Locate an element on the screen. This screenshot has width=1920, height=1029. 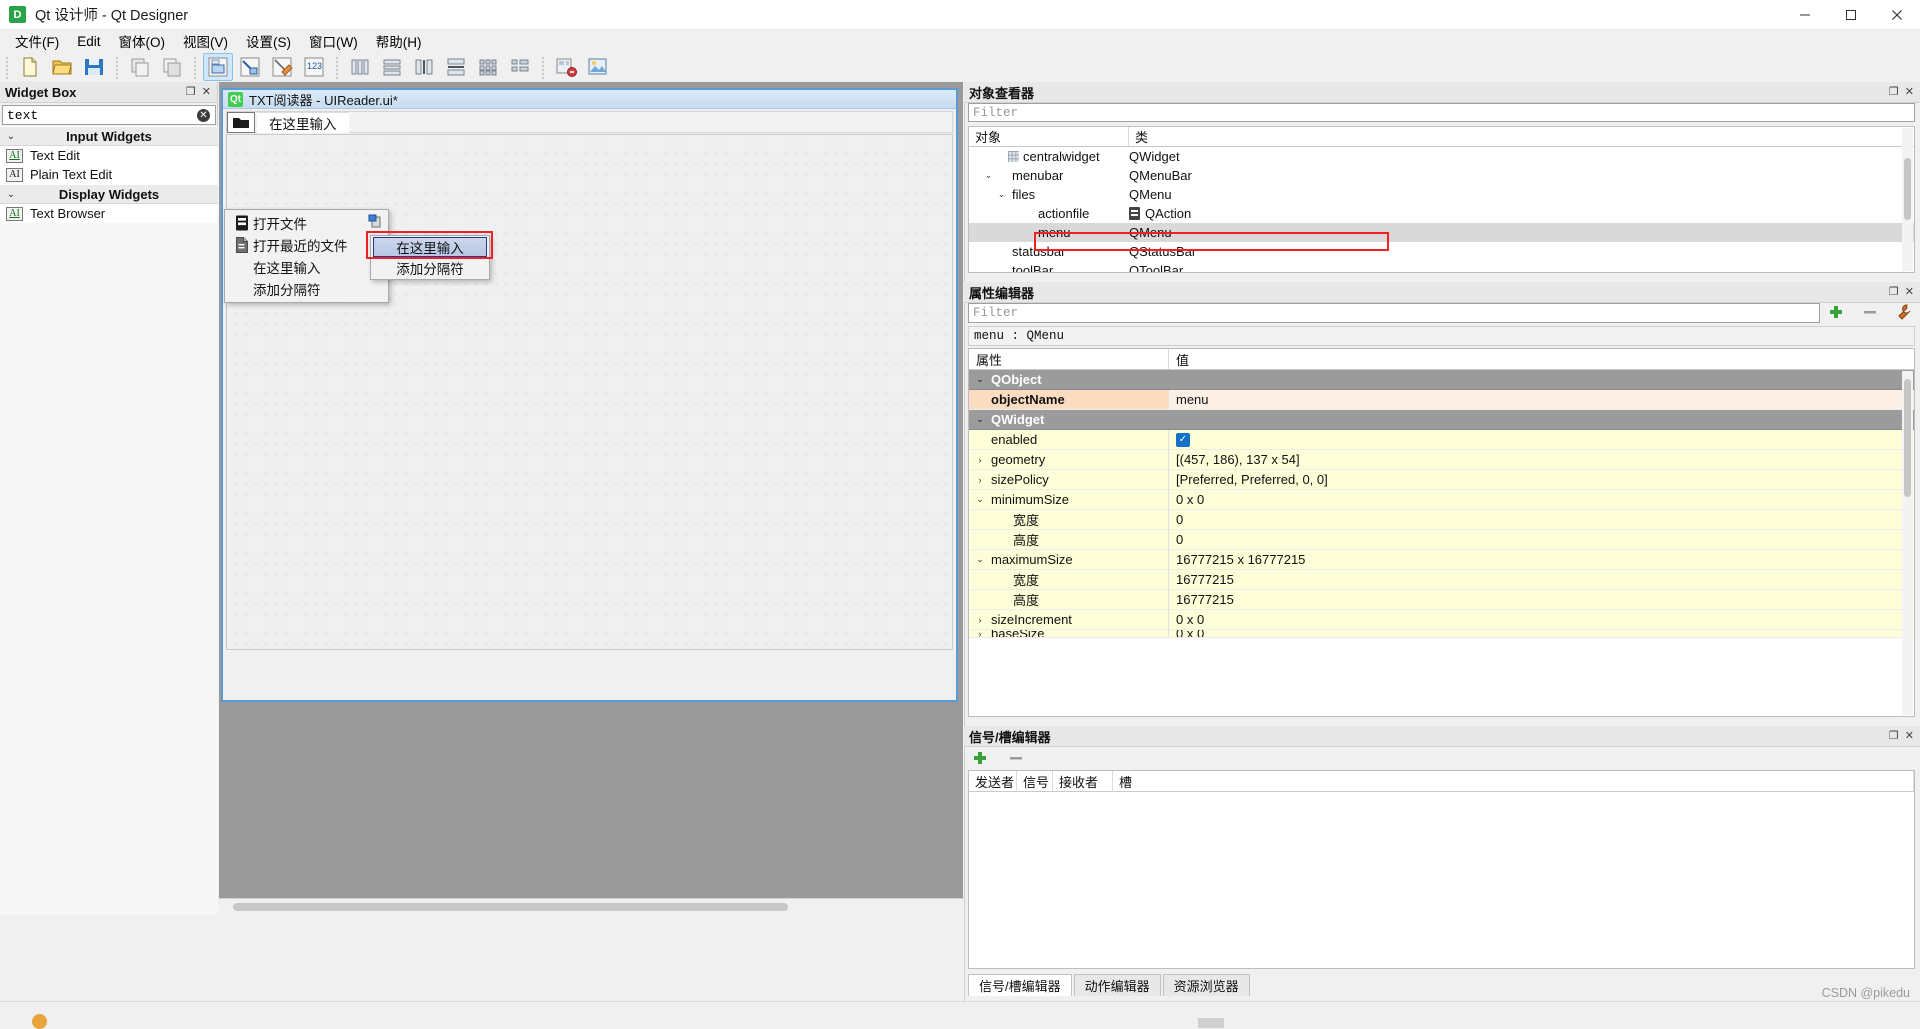
tab-order-icon: 123 is located at coordinates (314, 67).